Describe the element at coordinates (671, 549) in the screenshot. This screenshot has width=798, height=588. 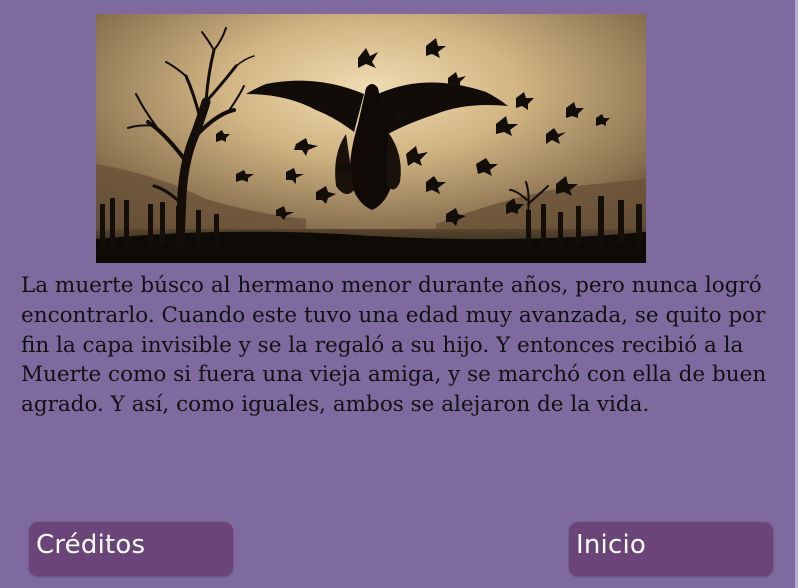
I see `home-button: Inicio` at that location.